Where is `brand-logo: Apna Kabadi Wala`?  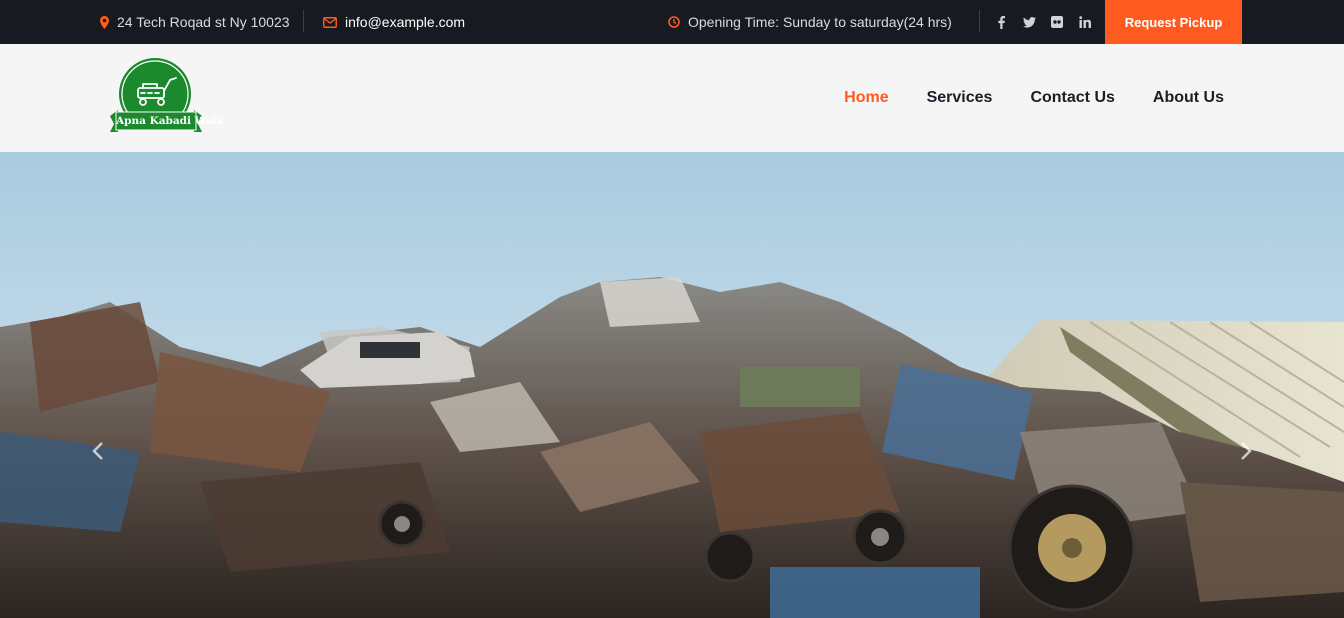
brand-logo: Apna Kabadi Wala is located at coordinates (167, 98).